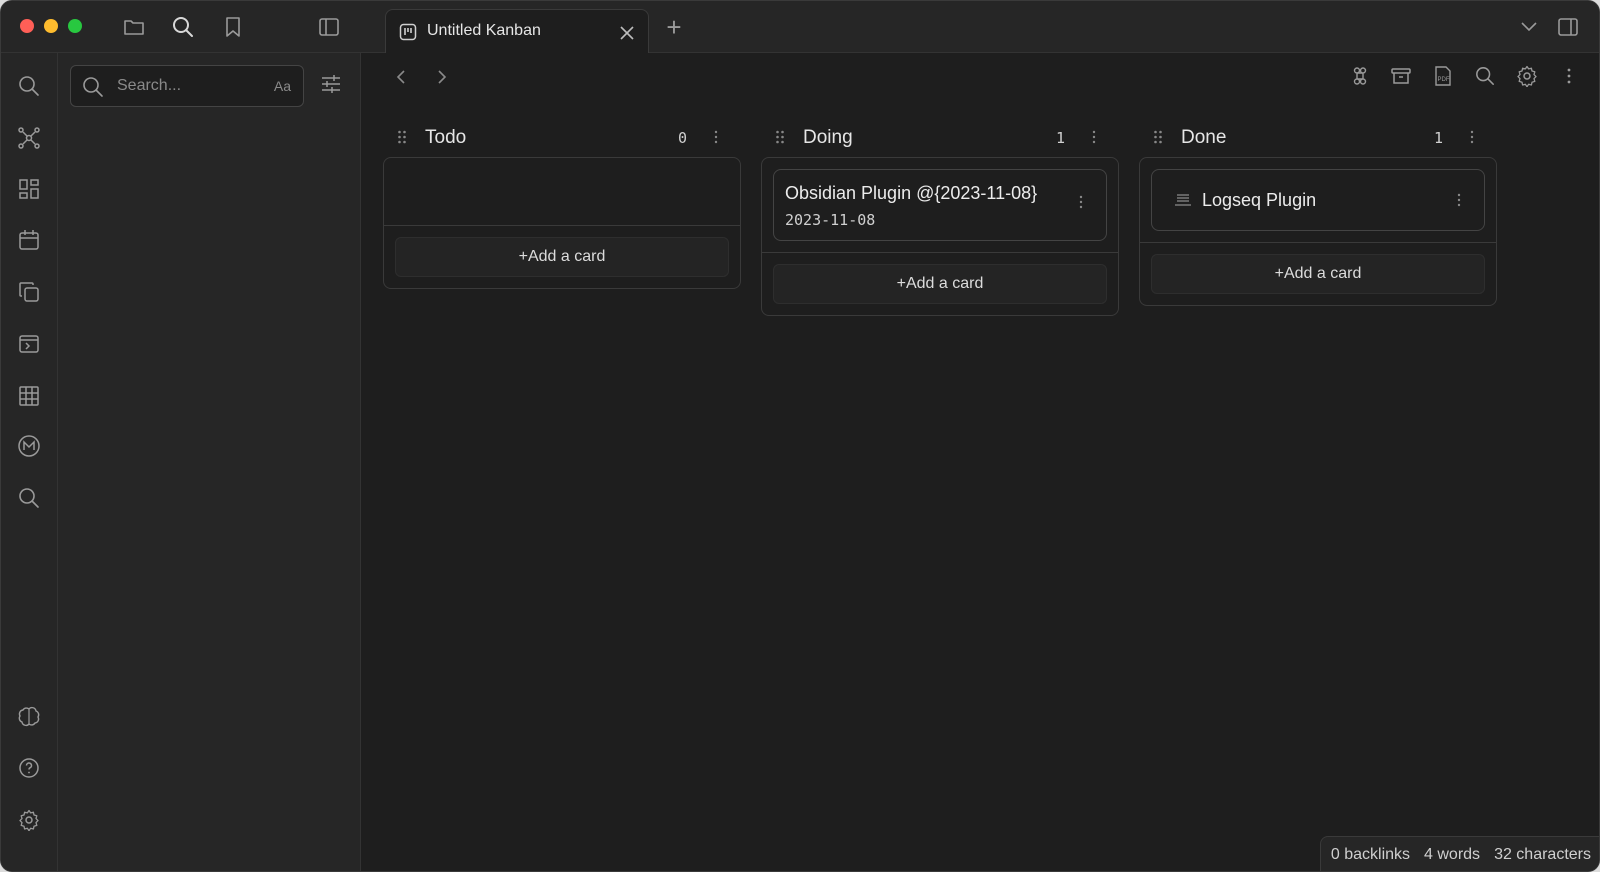 Image resolution: width=1600 pixels, height=872 pixels. What do you see at coordinates (282, 86) in the screenshot?
I see `match-case-toggle: Aa` at bounding box center [282, 86].